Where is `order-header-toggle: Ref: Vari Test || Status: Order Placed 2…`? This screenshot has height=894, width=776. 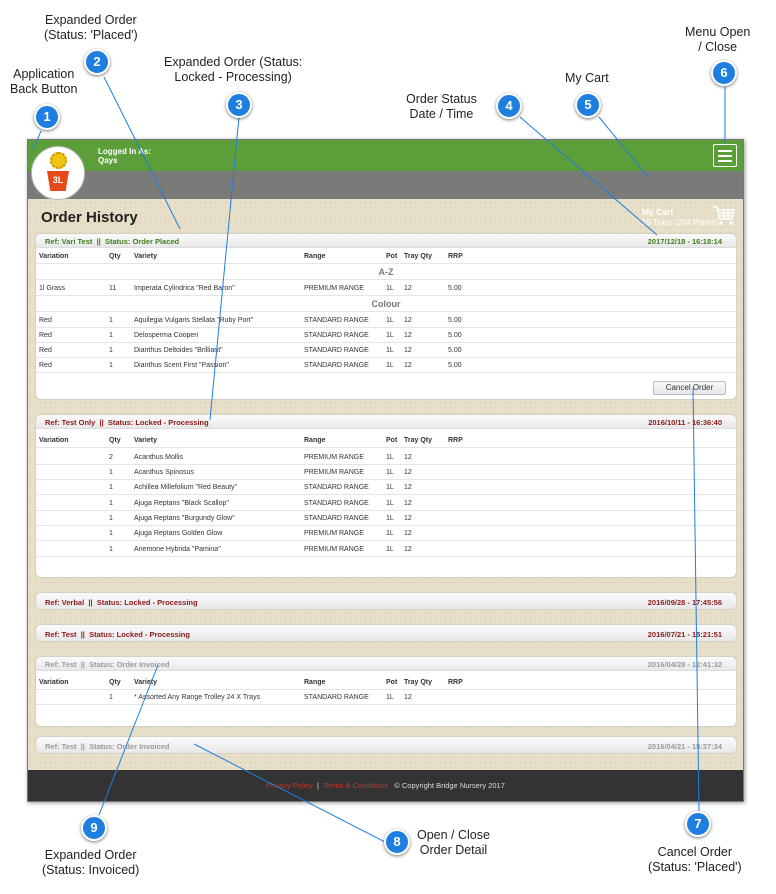 order-header-toggle: Ref: Vari Test || Status: Order Placed 2… is located at coordinates (386, 241).